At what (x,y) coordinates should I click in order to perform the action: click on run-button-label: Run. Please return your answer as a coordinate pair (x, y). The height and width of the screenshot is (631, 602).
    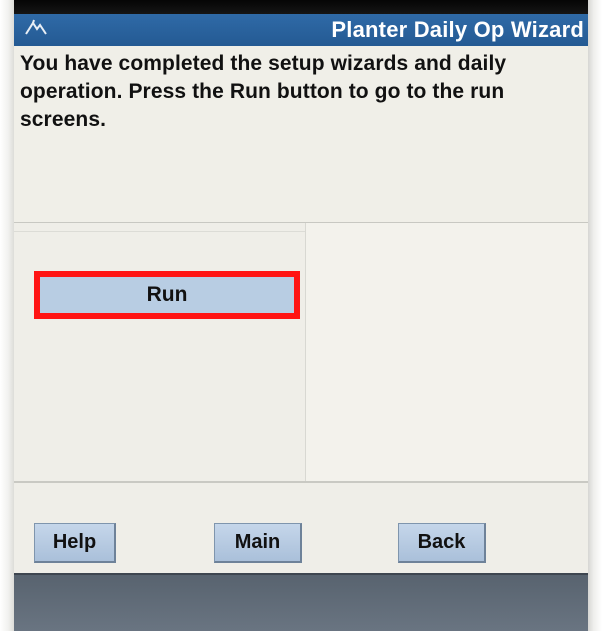
    Looking at the image, I should click on (167, 294).